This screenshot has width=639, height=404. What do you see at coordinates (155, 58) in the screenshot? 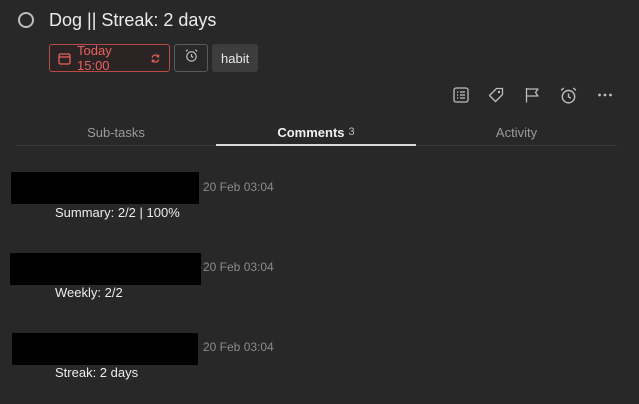
I see `repeat-icon` at bounding box center [155, 58].